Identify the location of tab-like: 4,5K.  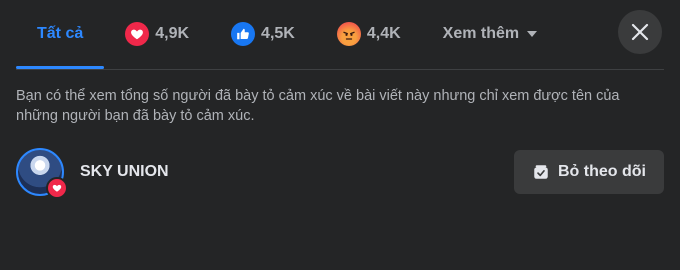
(263, 34).